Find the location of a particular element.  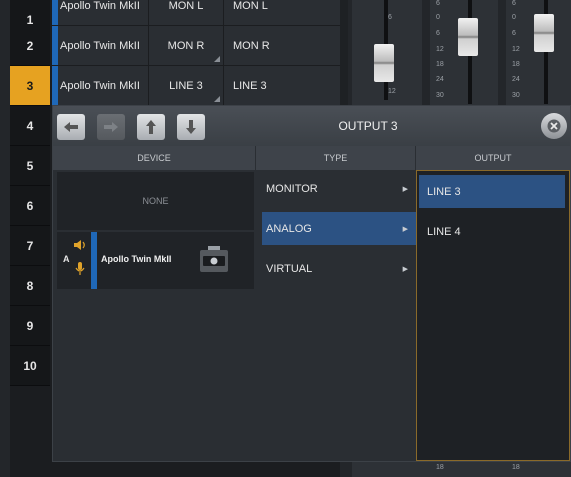

channel-number-7: 7 is located at coordinates (30, 246).